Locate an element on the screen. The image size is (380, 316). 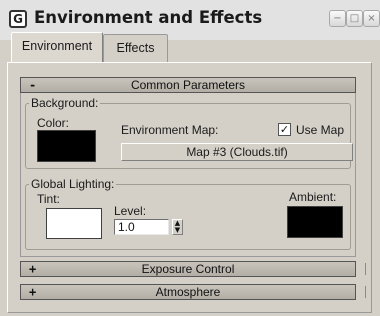
background-color-label: Color: is located at coordinates (53, 123).